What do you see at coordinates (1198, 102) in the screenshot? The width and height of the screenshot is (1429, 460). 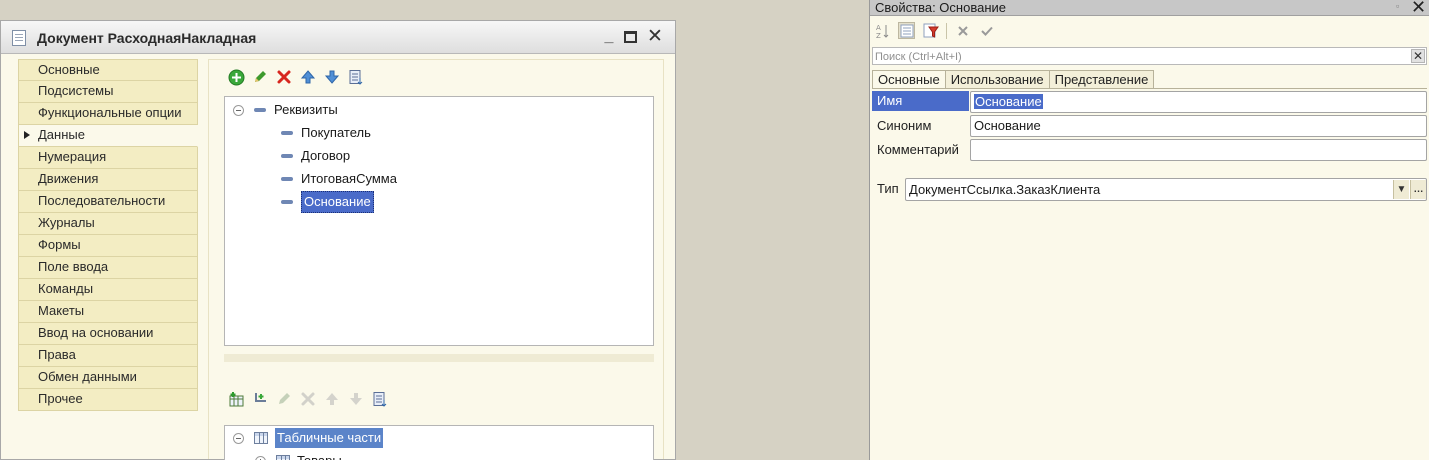 I see `name-field: Основание` at bounding box center [1198, 102].